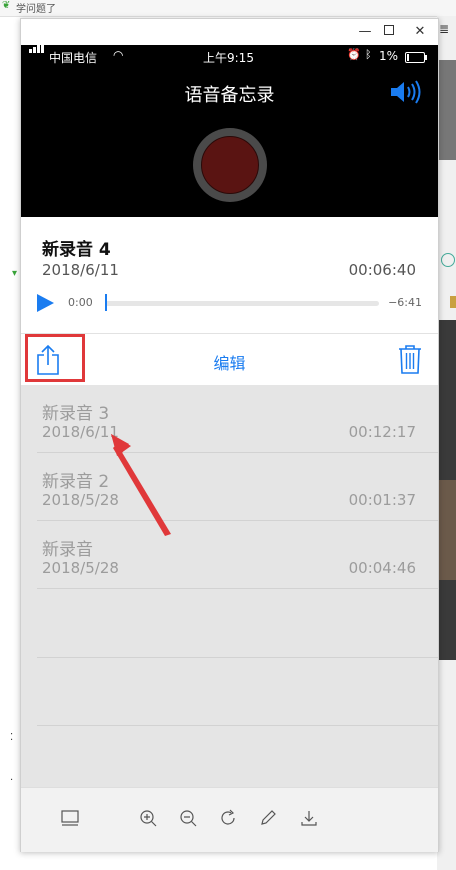 This screenshot has height=870, width=456. Describe the element at coordinates (106, 302) in the screenshot. I see `scrubber-handle` at that location.